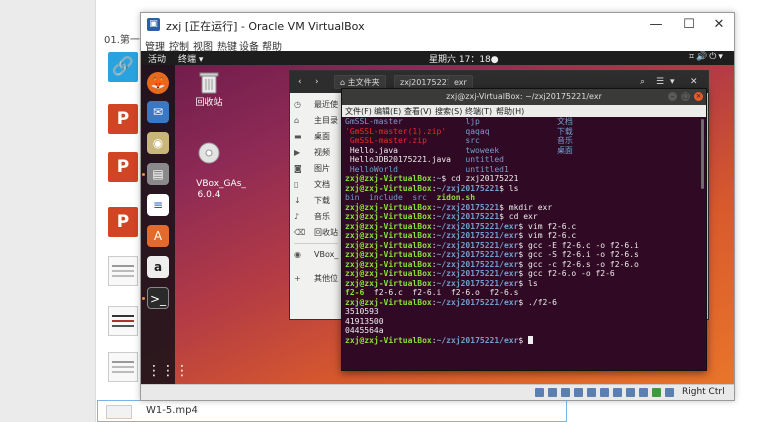  I want to click on audio-icon, so click(565, 392).